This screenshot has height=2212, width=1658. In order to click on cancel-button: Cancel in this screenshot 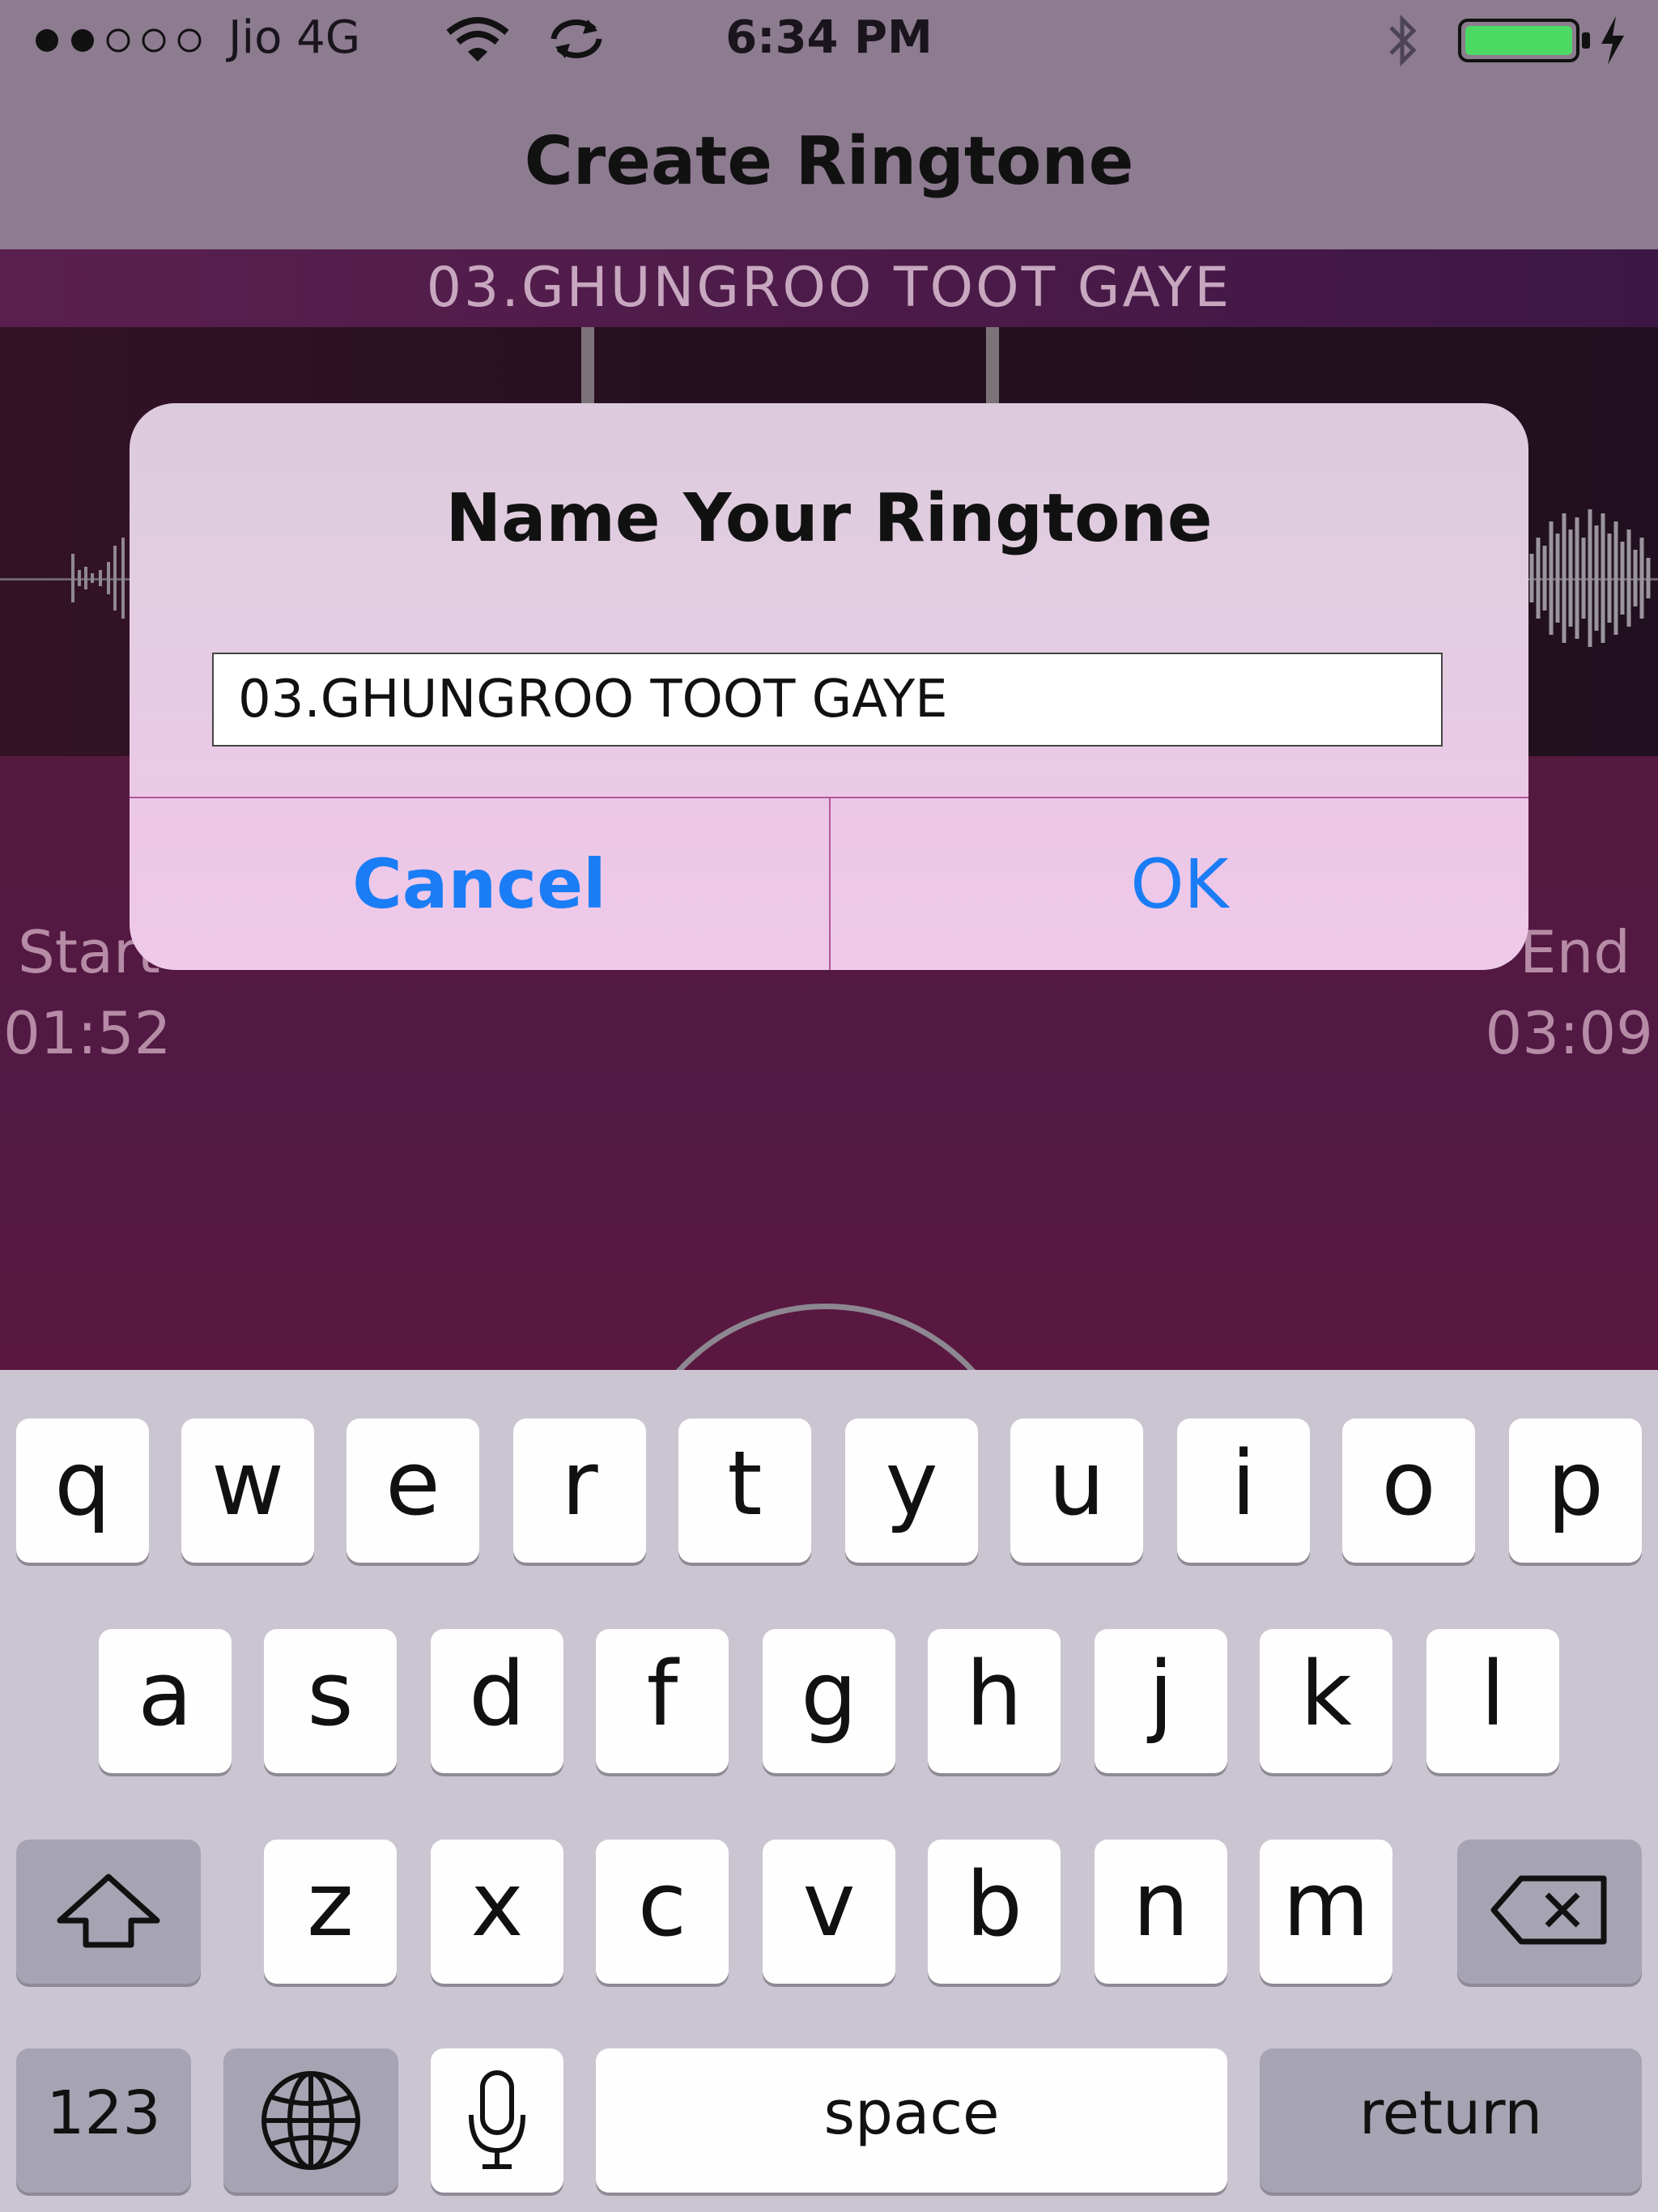, I will do `click(479, 884)`.